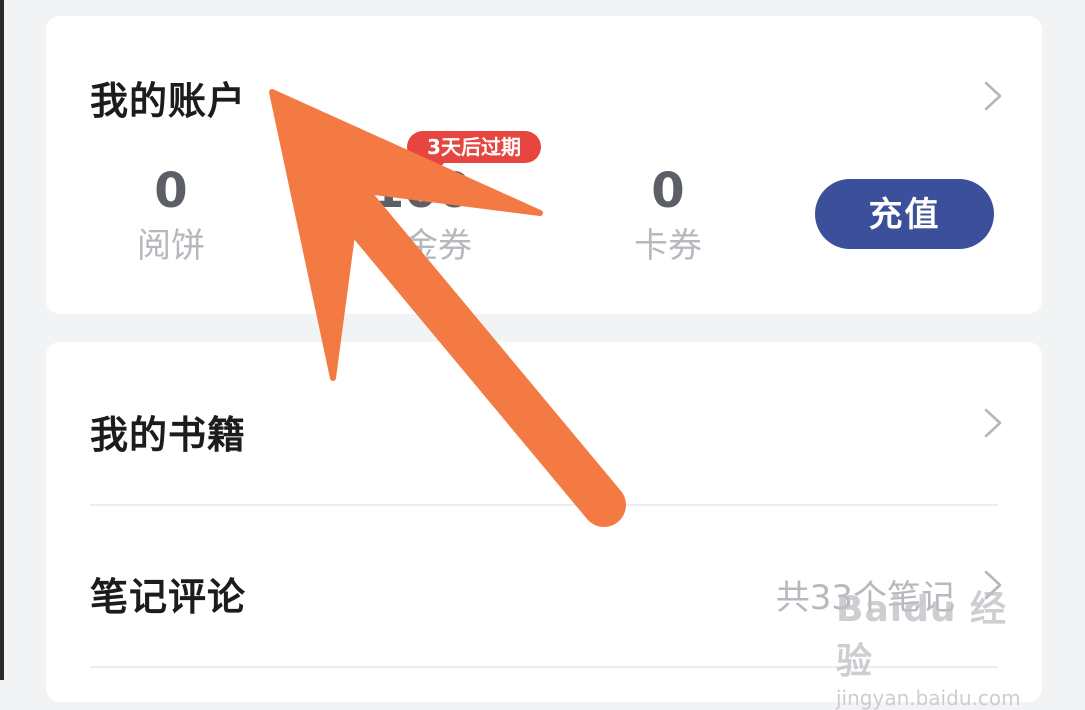  I want to click on watermark-logo: Baidu 经验, so click(922, 635).